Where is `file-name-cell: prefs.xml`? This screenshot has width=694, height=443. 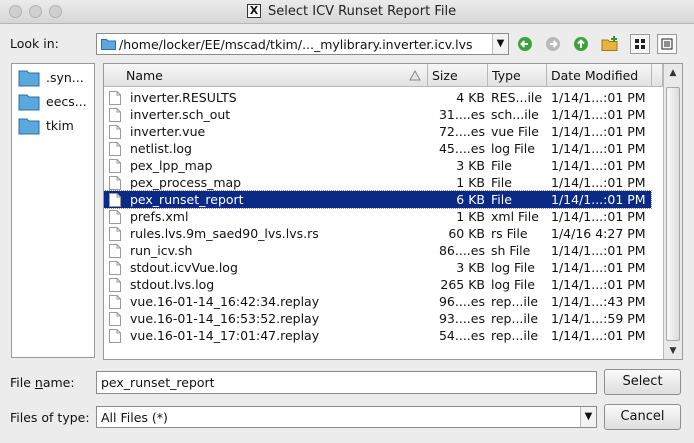
file-name-cell: prefs.xml is located at coordinates (159, 216).